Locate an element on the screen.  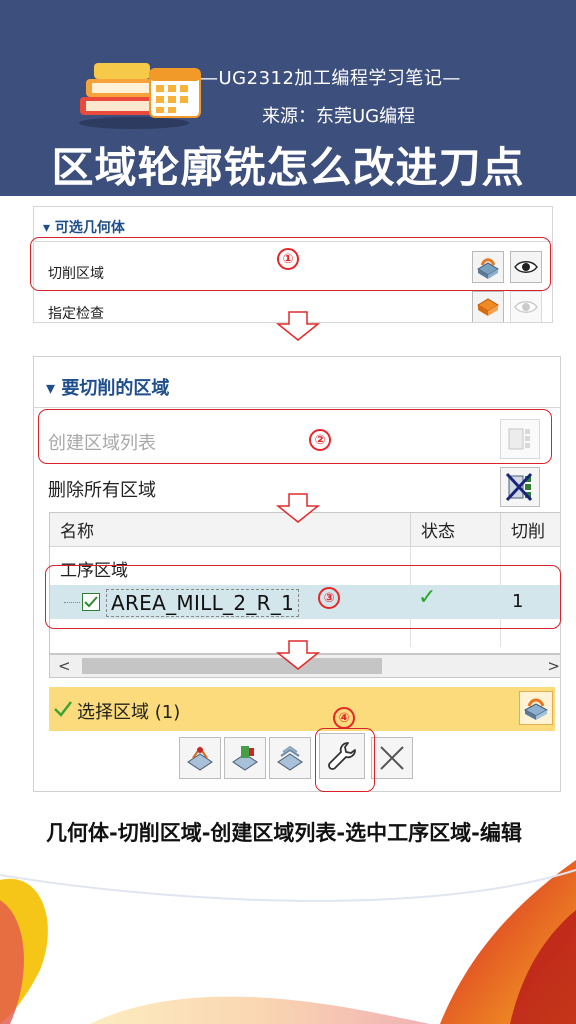
region-shape-icon is located at coordinates (200, 758).